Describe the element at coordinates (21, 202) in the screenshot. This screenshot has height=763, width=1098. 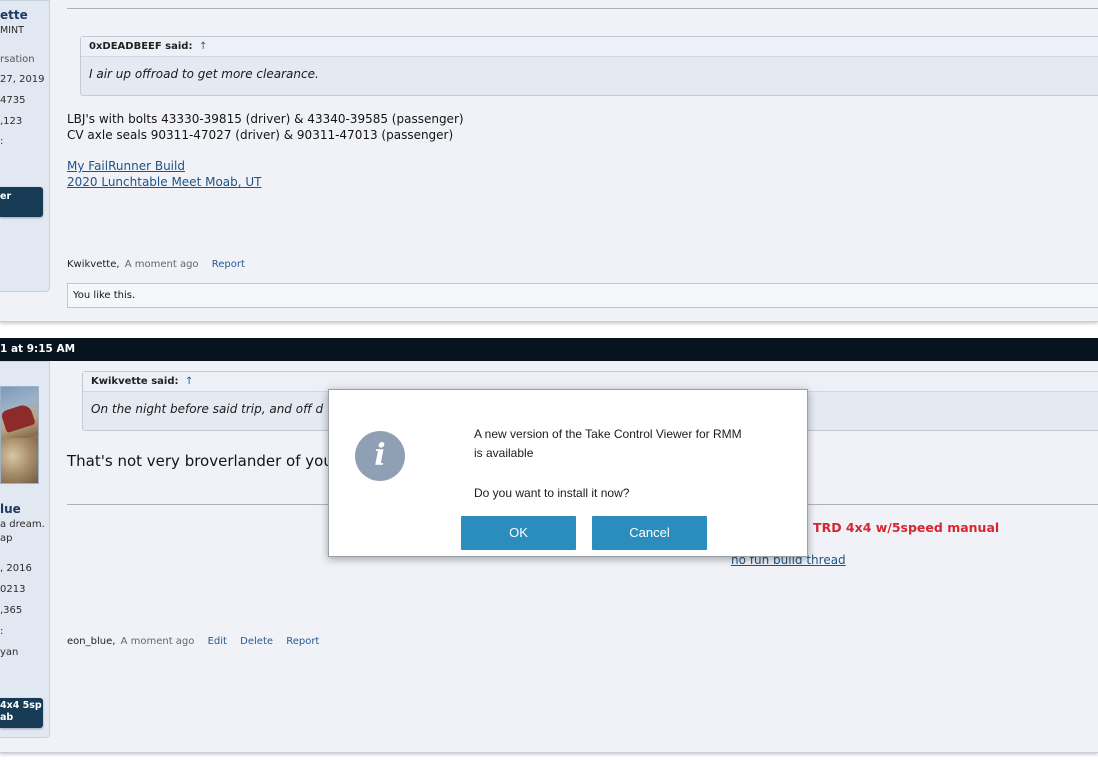
I see `user-vehicle-badge: er` at that location.